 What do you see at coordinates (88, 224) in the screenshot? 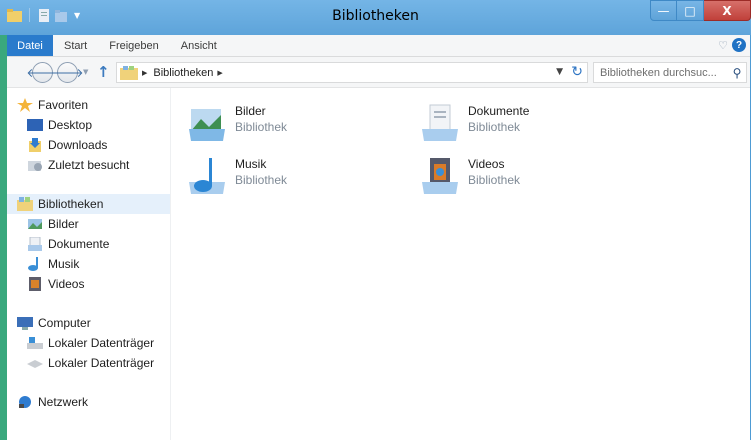
I see `nav-pictures: Bilder` at bounding box center [88, 224].